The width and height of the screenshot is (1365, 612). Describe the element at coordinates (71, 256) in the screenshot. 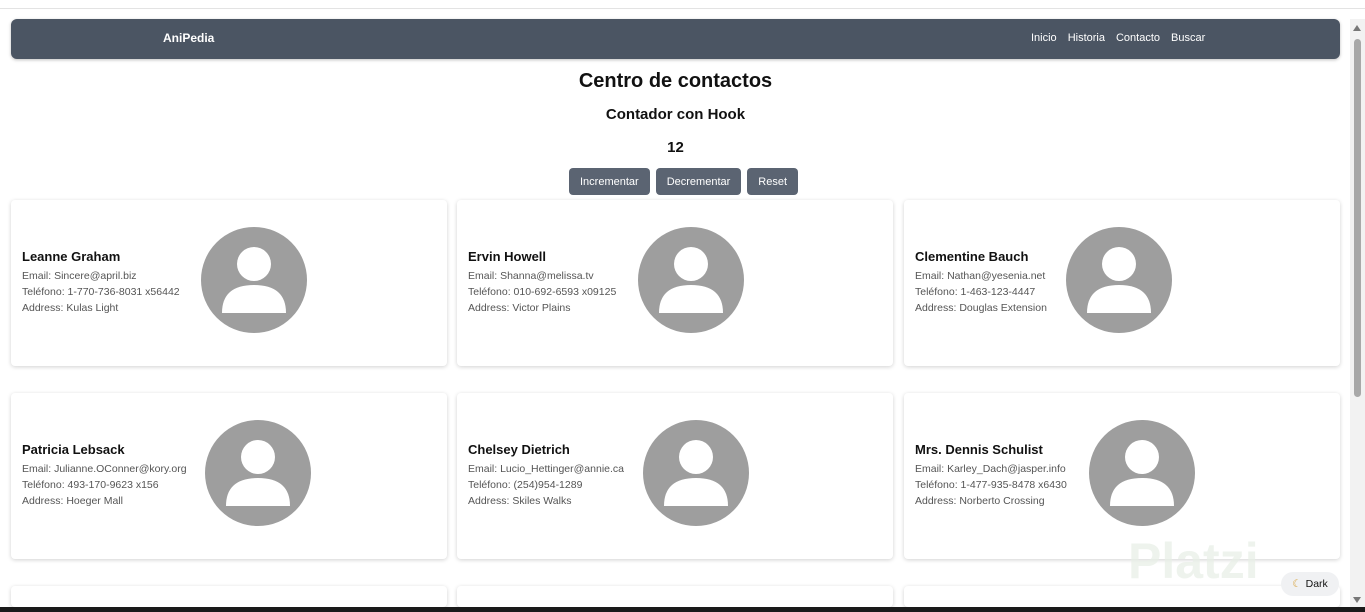

I see `contact-name: Leanne Graham` at that location.